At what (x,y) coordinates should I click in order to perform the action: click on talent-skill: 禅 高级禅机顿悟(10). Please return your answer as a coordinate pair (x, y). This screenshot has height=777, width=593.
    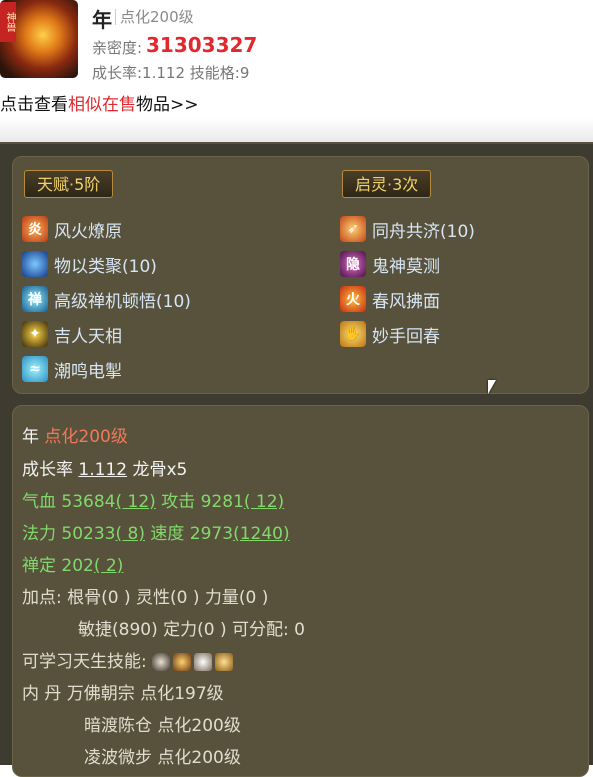
    Looking at the image, I should click on (106, 299).